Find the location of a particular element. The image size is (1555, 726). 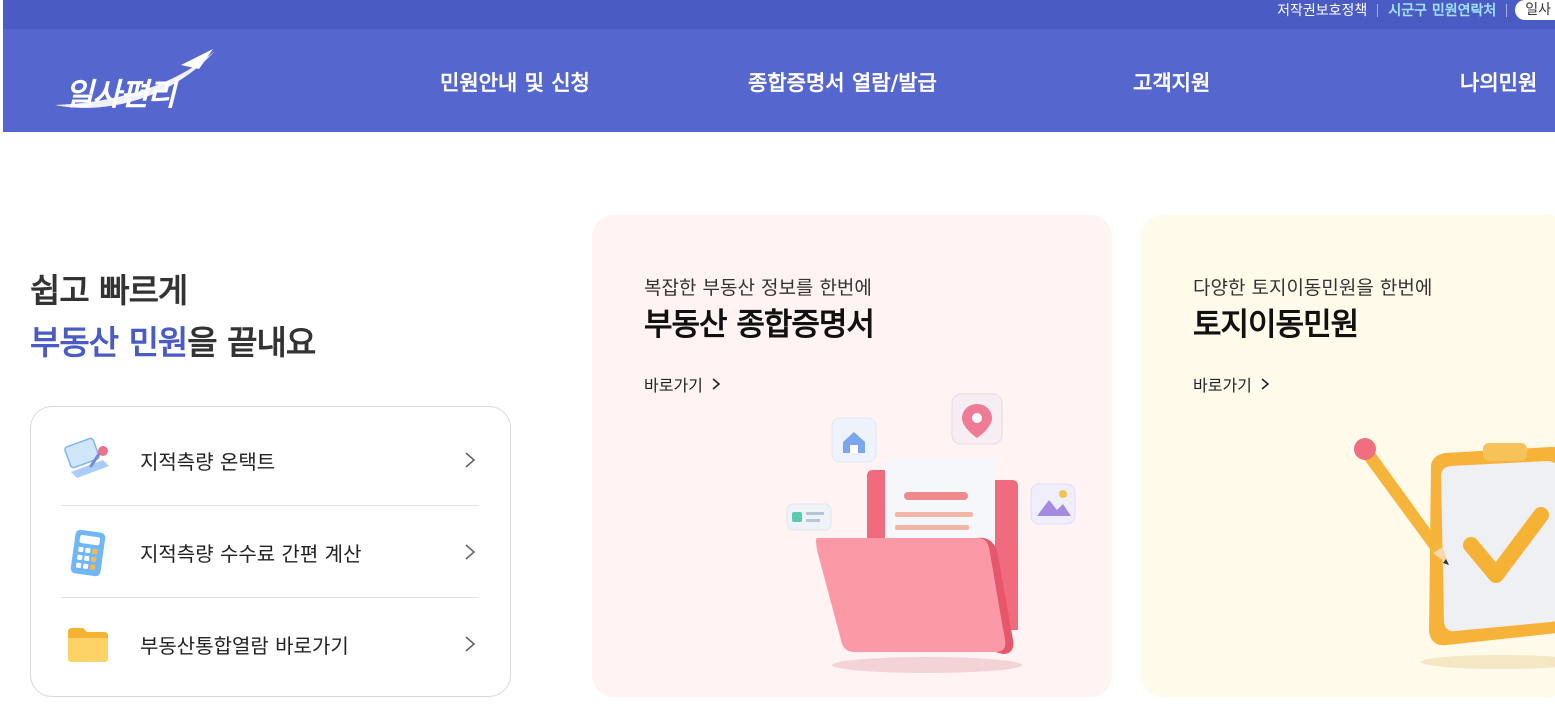

clipboard-pencil-icon is located at coordinates (1454, 553).